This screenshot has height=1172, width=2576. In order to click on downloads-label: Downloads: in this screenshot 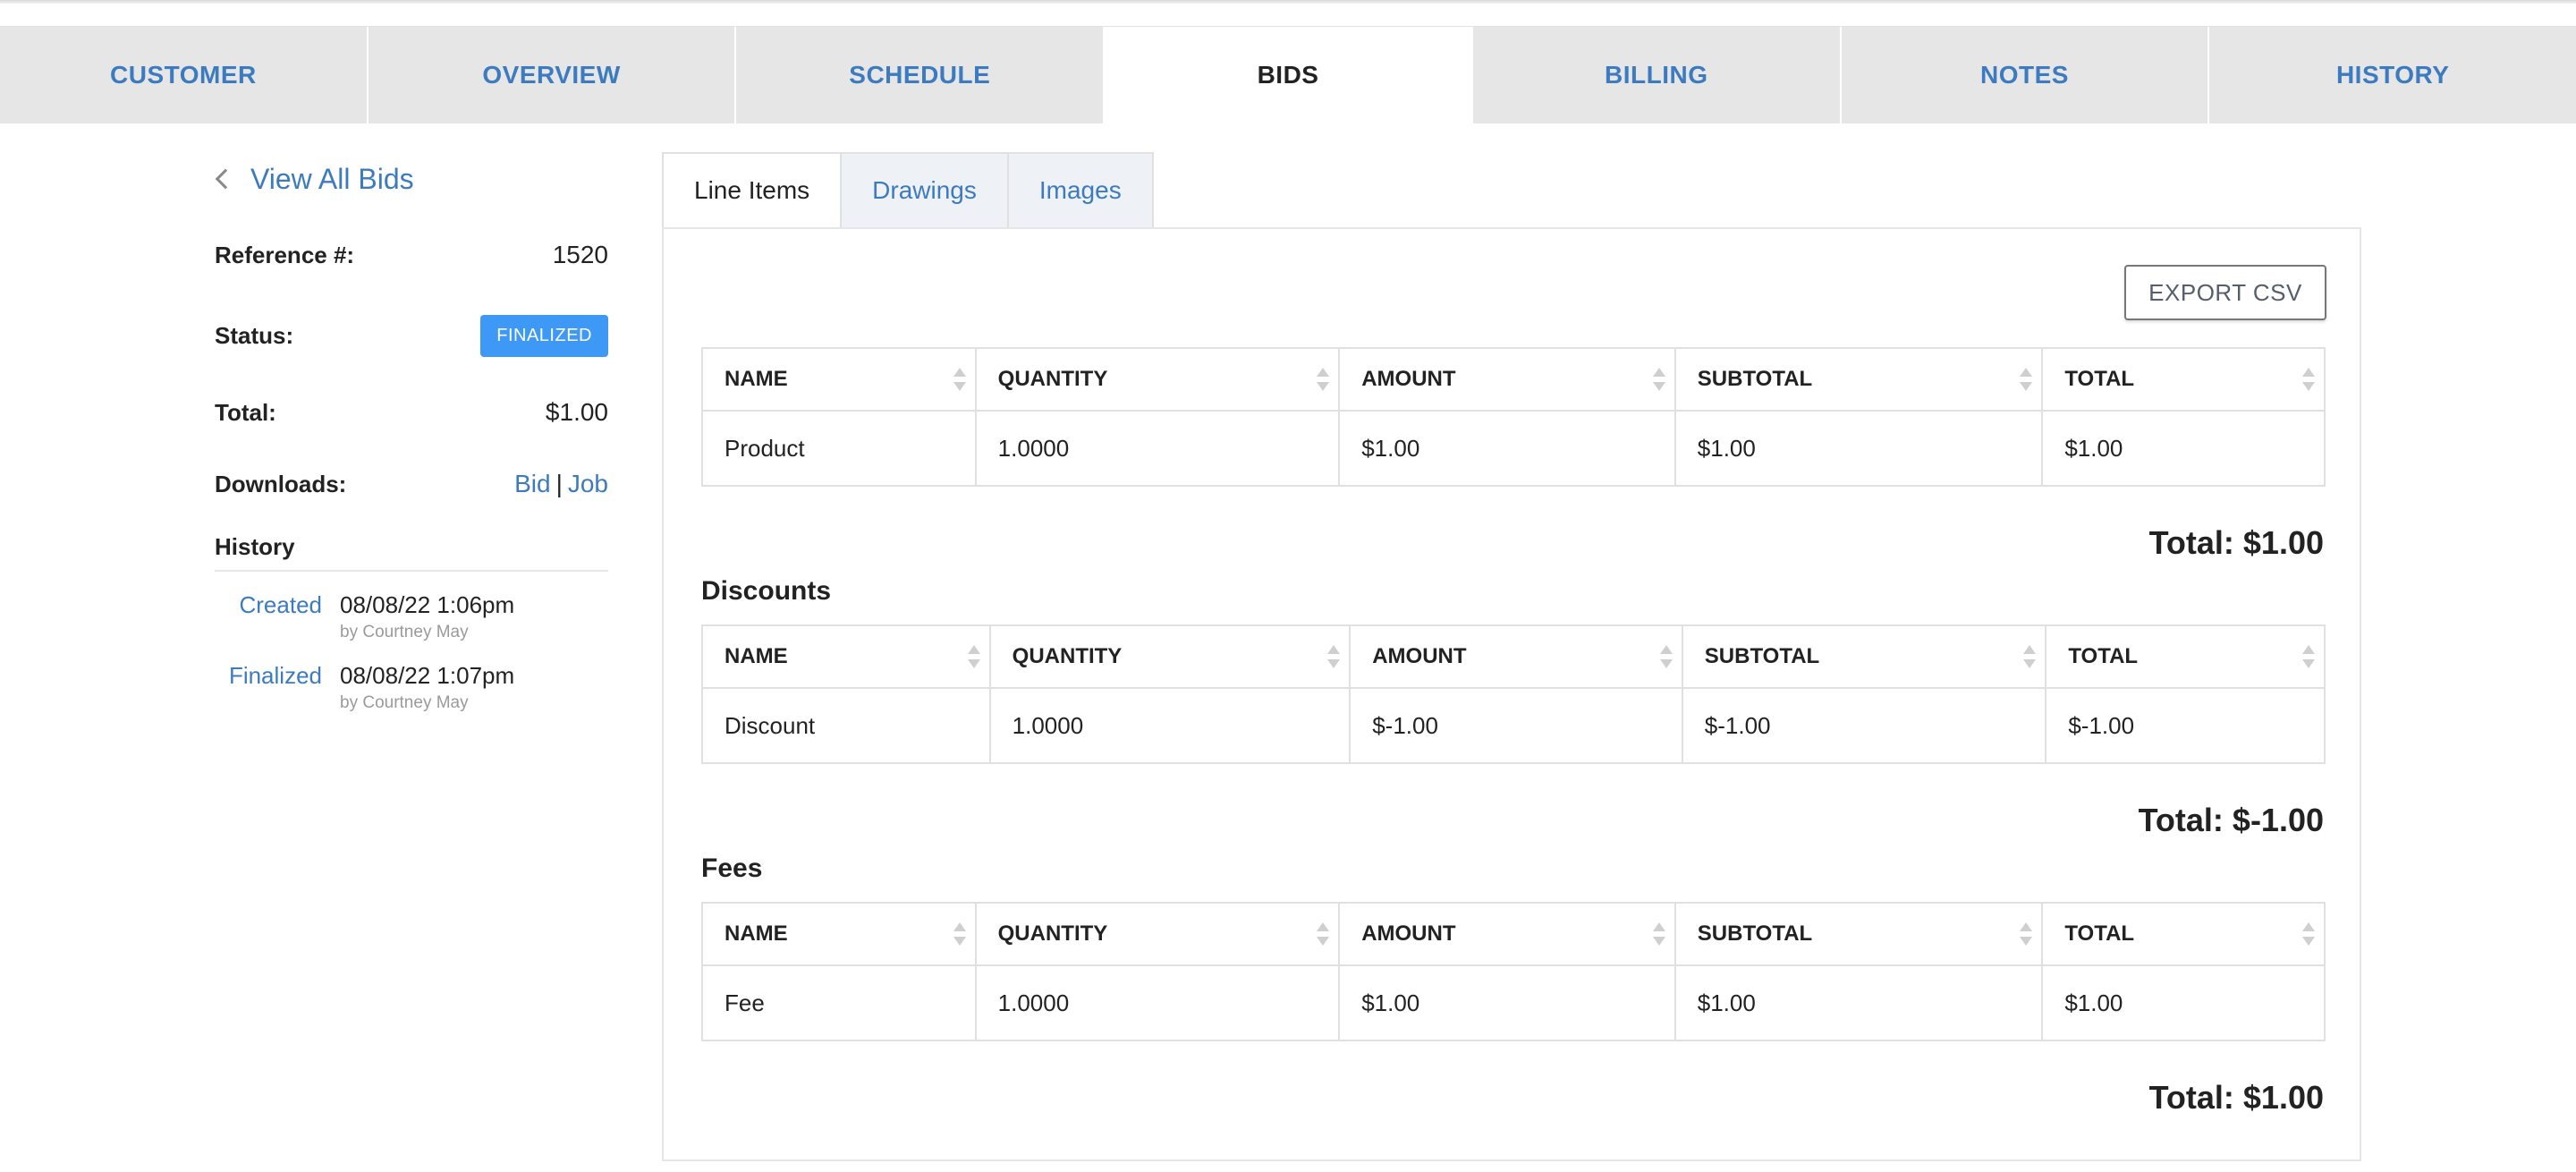, I will do `click(281, 483)`.